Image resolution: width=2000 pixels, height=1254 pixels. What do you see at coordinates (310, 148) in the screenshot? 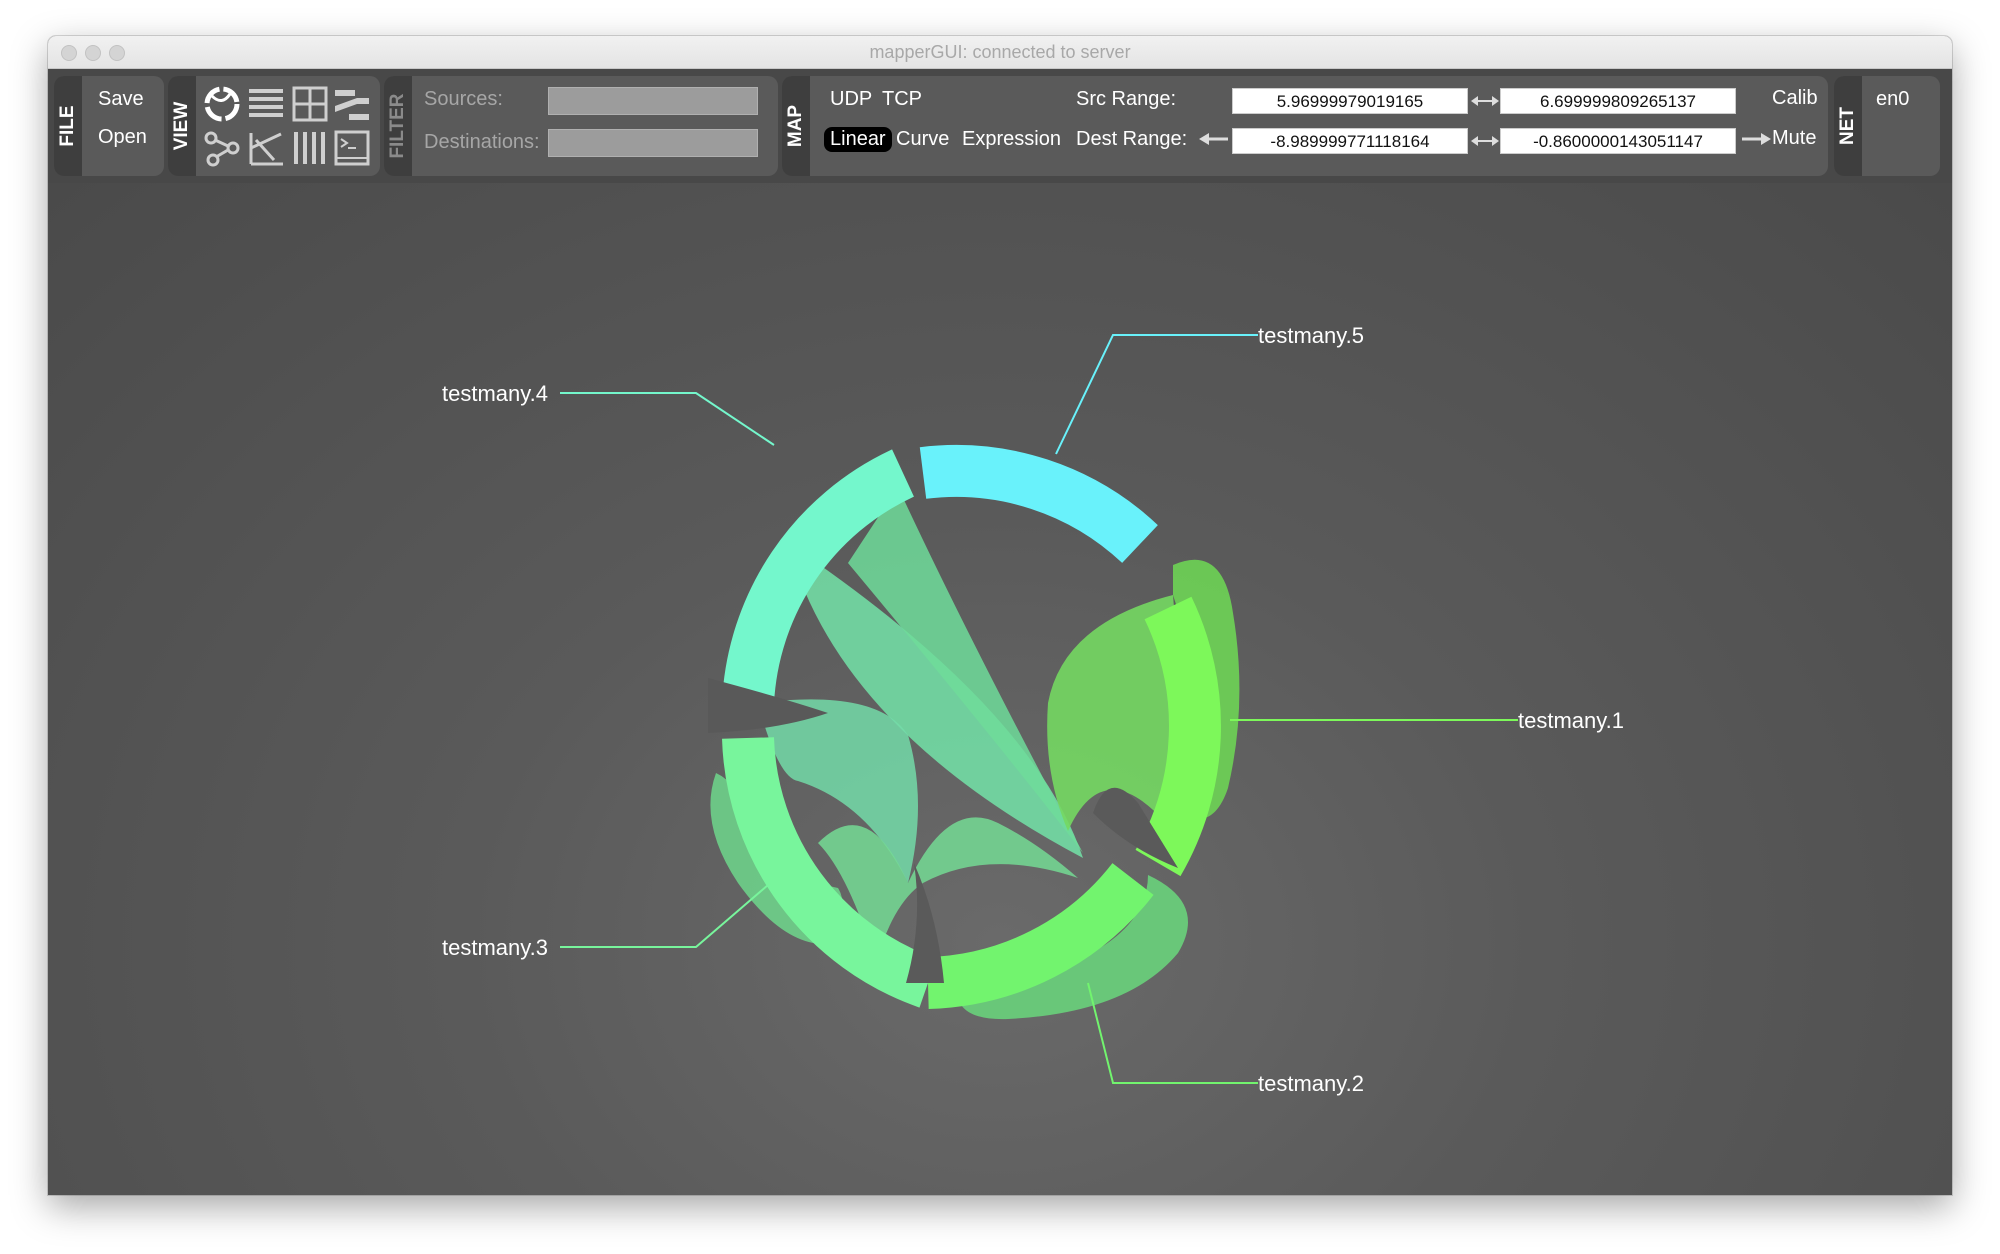
I see `columns-view-icon` at bounding box center [310, 148].